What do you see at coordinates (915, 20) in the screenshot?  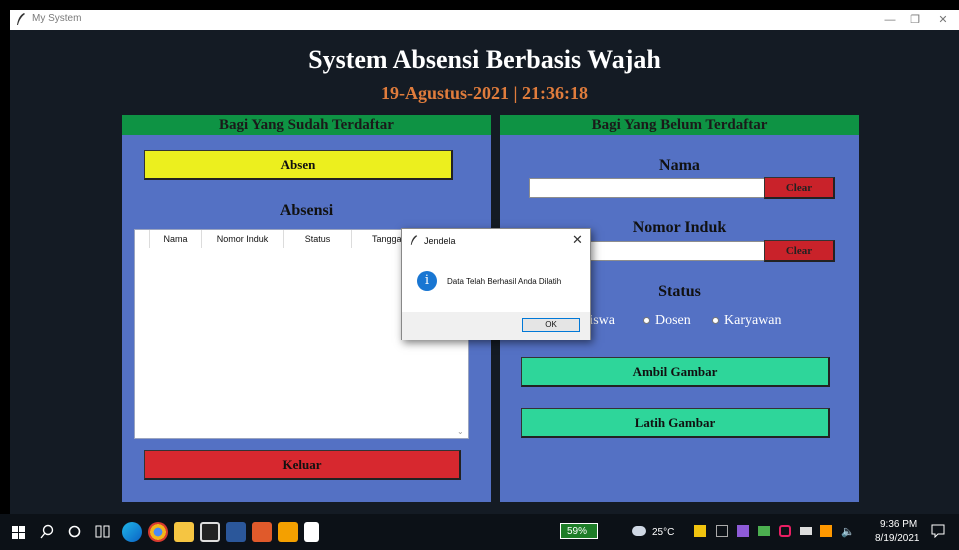 I see `restore-button: ❐` at bounding box center [915, 20].